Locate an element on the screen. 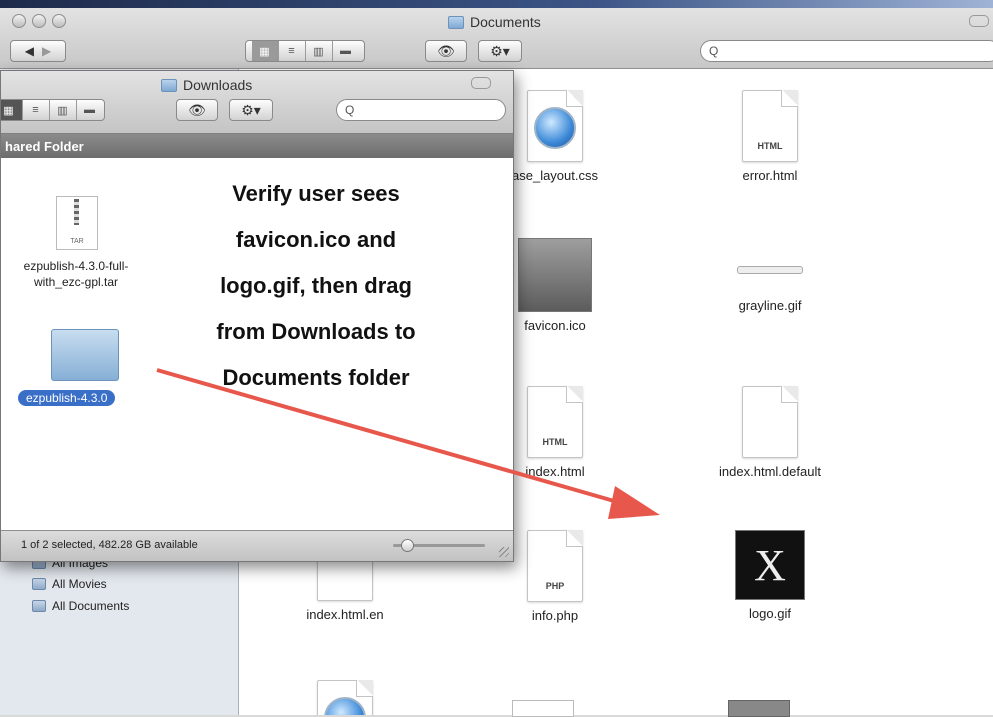 Image resolution: width=993 pixels, height=717 pixels. arrow-head is located at coordinates (634, 502).